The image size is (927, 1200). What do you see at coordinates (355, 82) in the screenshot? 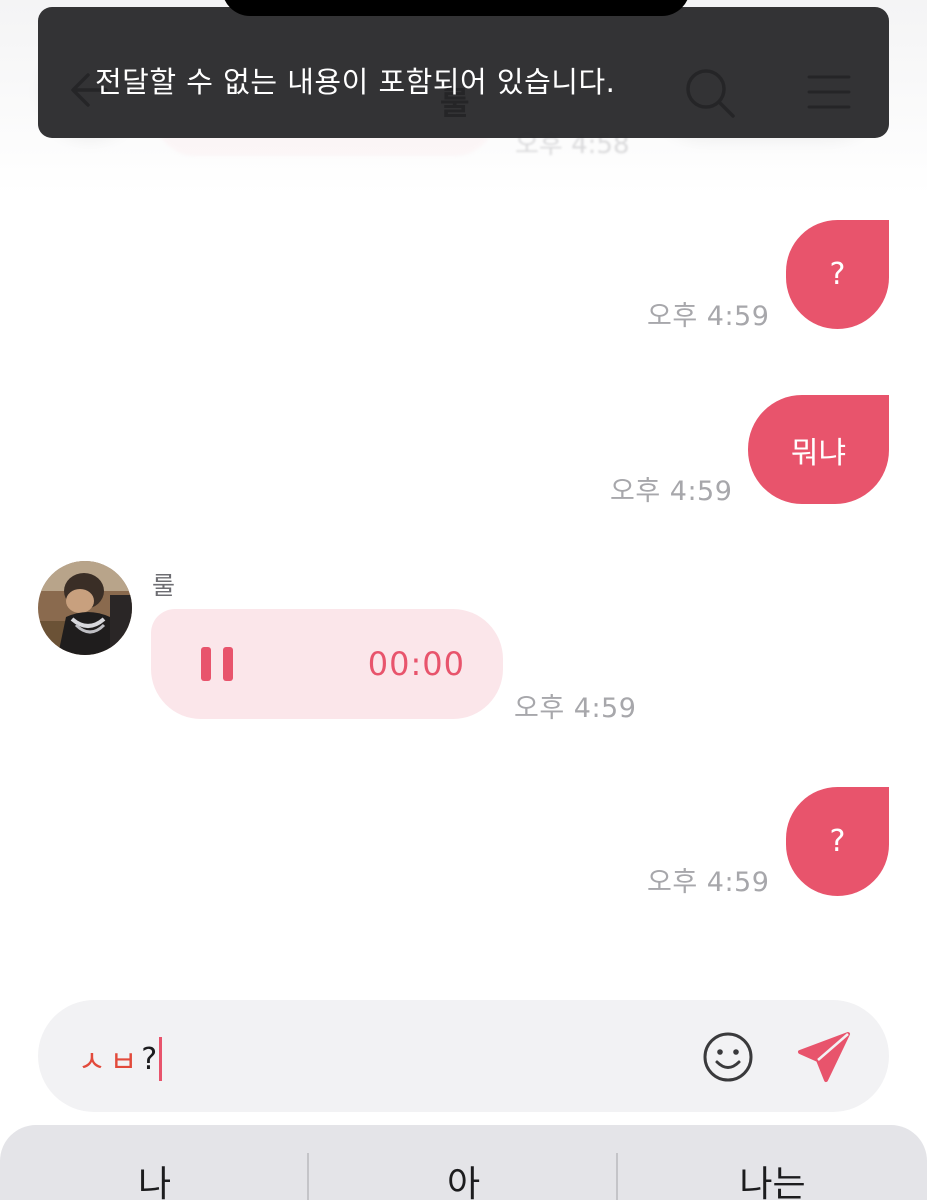
I see `toast-message: 전달할 수 없는 내용이 포함되어 있습니다.` at bounding box center [355, 82].